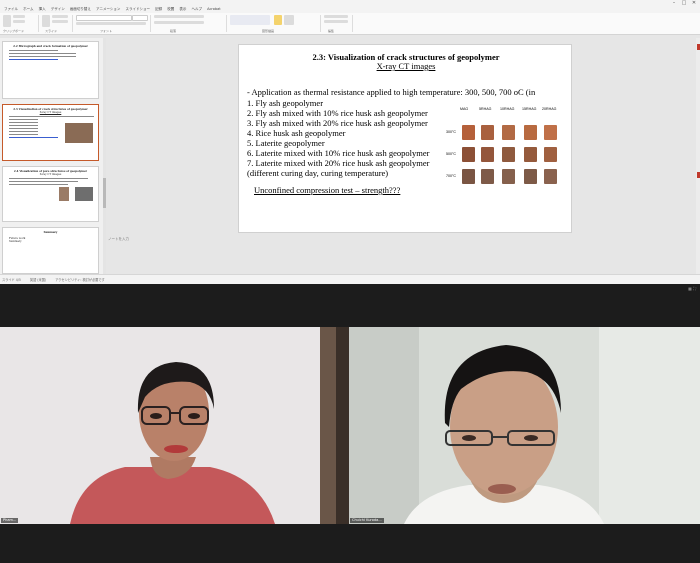 The image size is (700, 563). Describe the element at coordinates (60, 21) in the screenshot. I see `reset-button` at that location.